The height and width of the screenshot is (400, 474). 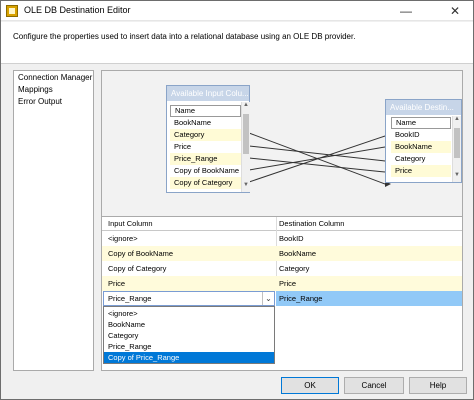 What do you see at coordinates (237, 386) in the screenshot?
I see `dialog-footer: OK Cancel Help` at bounding box center [237, 386].